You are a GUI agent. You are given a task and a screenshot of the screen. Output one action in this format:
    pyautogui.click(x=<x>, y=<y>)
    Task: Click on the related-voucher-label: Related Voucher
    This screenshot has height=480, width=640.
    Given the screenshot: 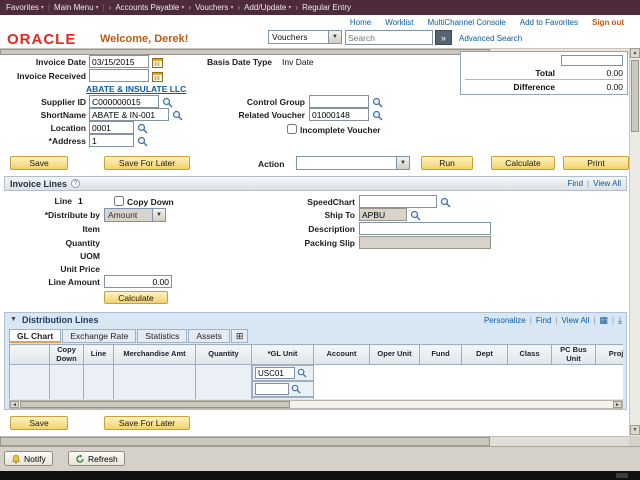 What is the action you would take?
    pyautogui.click(x=271, y=115)
    